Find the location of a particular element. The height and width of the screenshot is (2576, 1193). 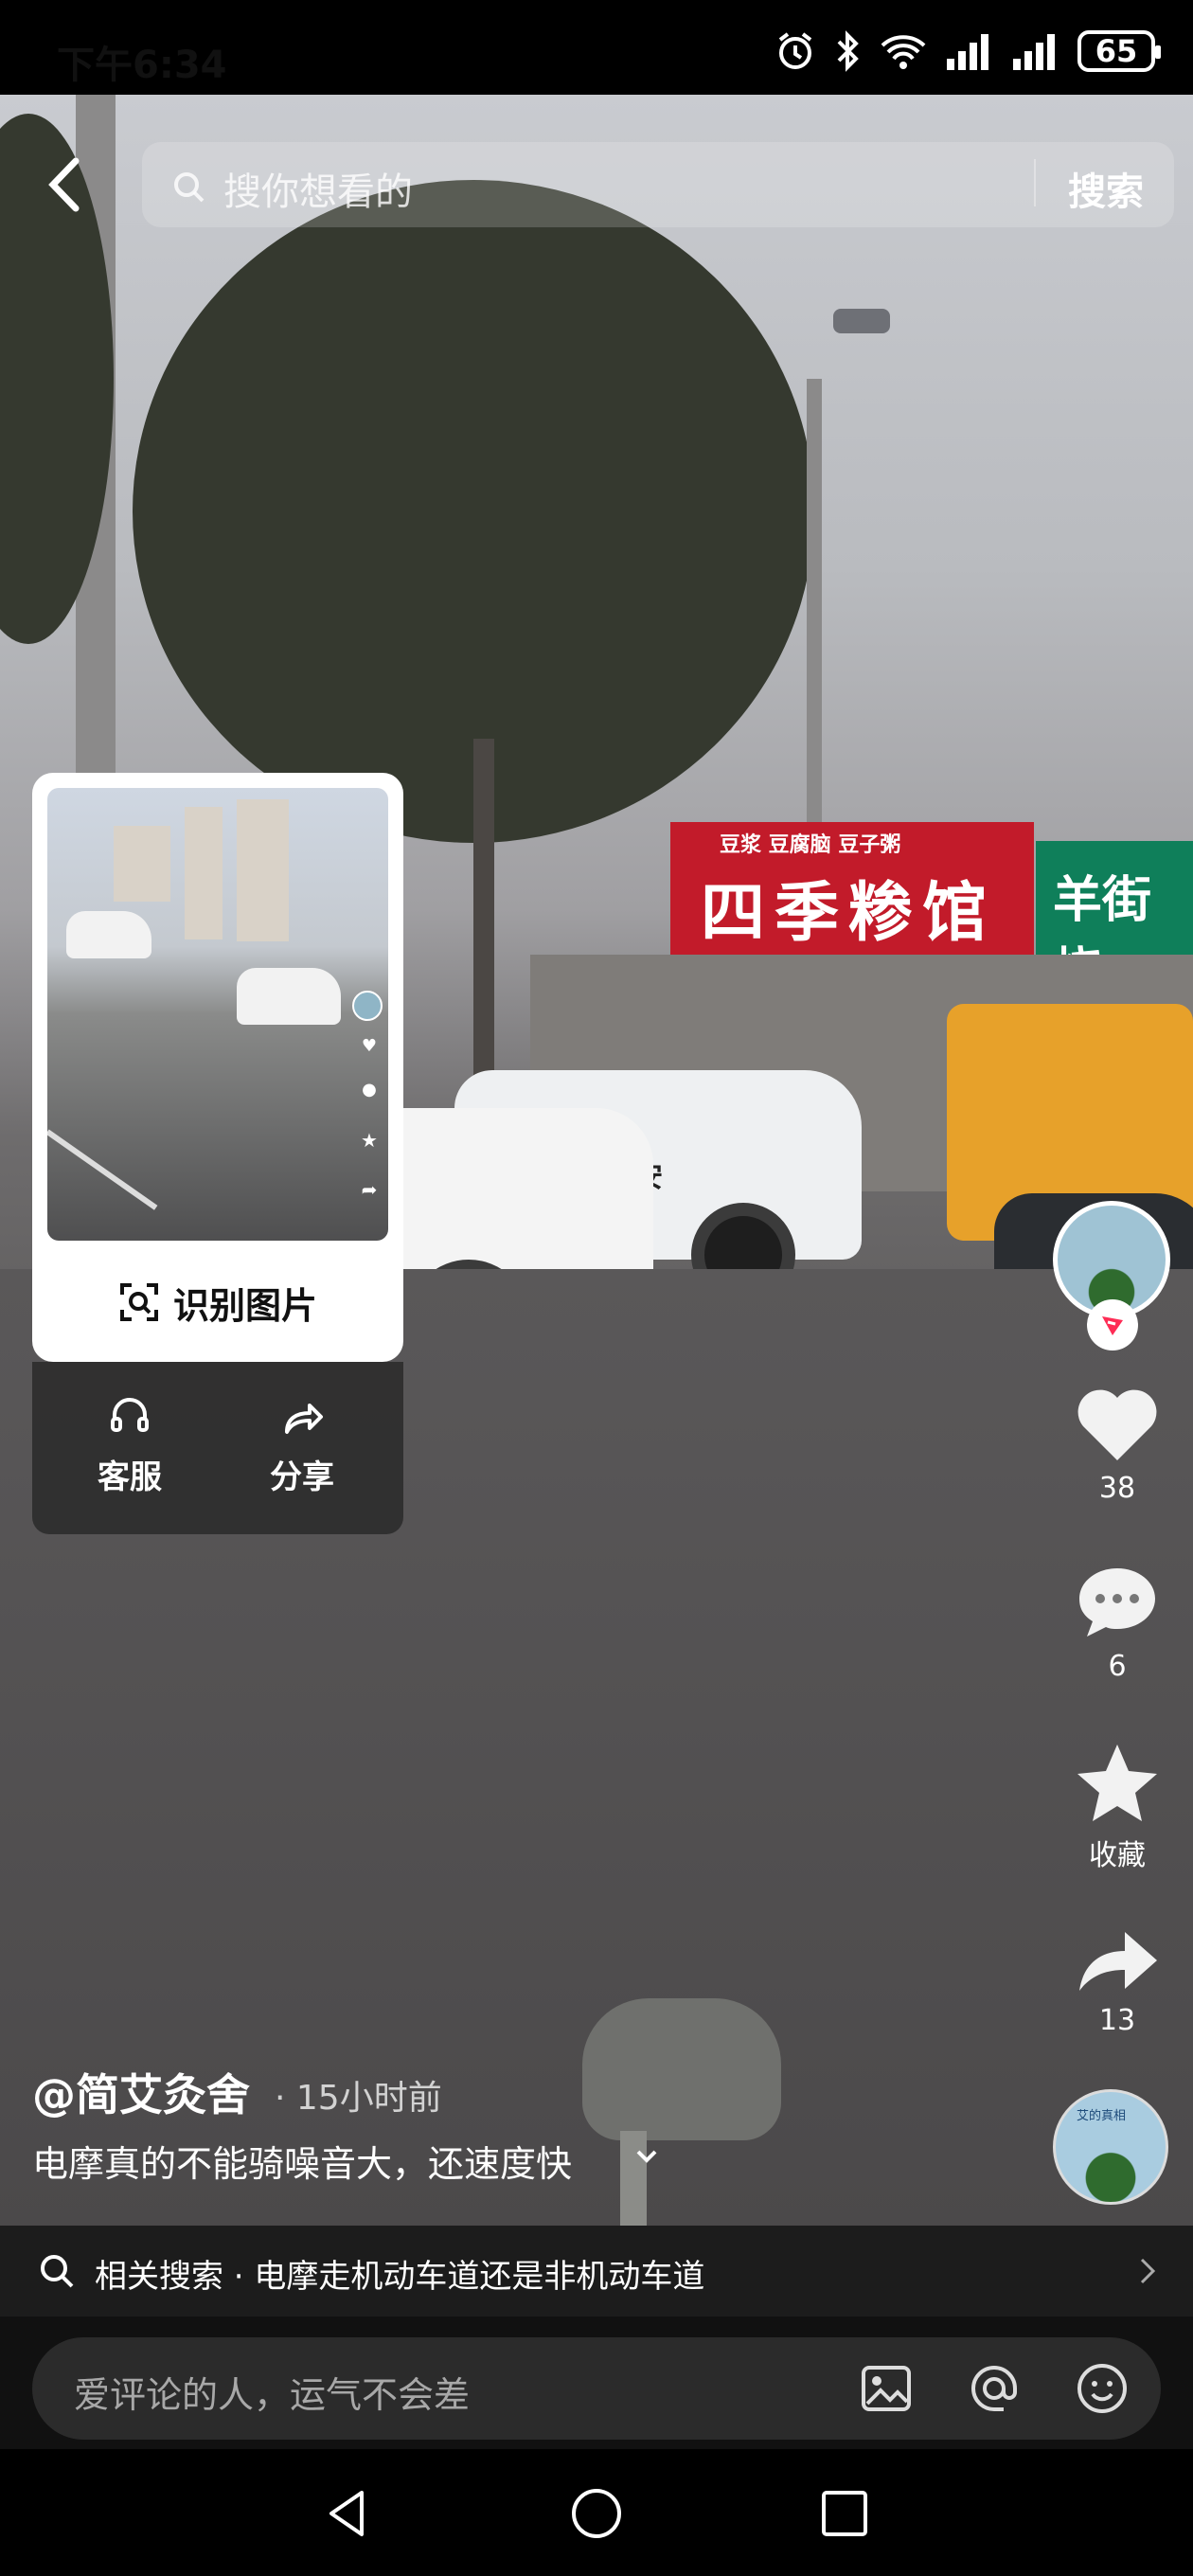

favorite-button: 收藏 is located at coordinates (1117, 1807).